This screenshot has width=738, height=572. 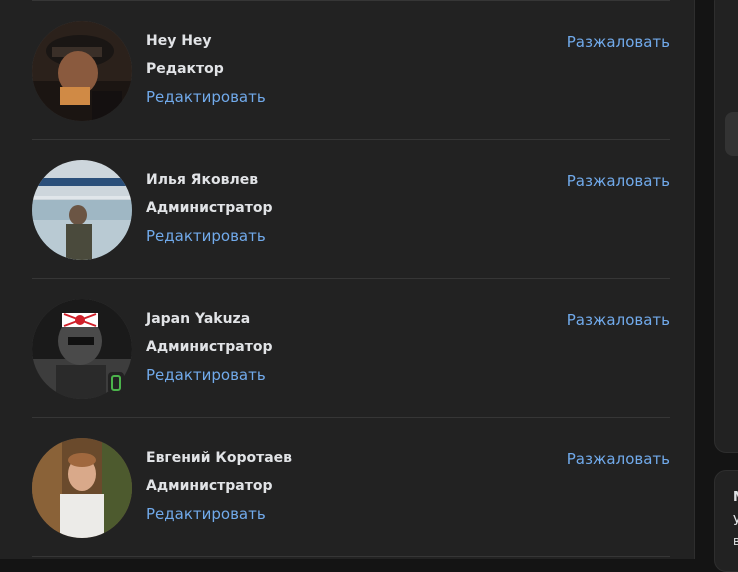 What do you see at coordinates (219, 458) in the screenshot?
I see `member-name: Евгений Коротаев` at bounding box center [219, 458].